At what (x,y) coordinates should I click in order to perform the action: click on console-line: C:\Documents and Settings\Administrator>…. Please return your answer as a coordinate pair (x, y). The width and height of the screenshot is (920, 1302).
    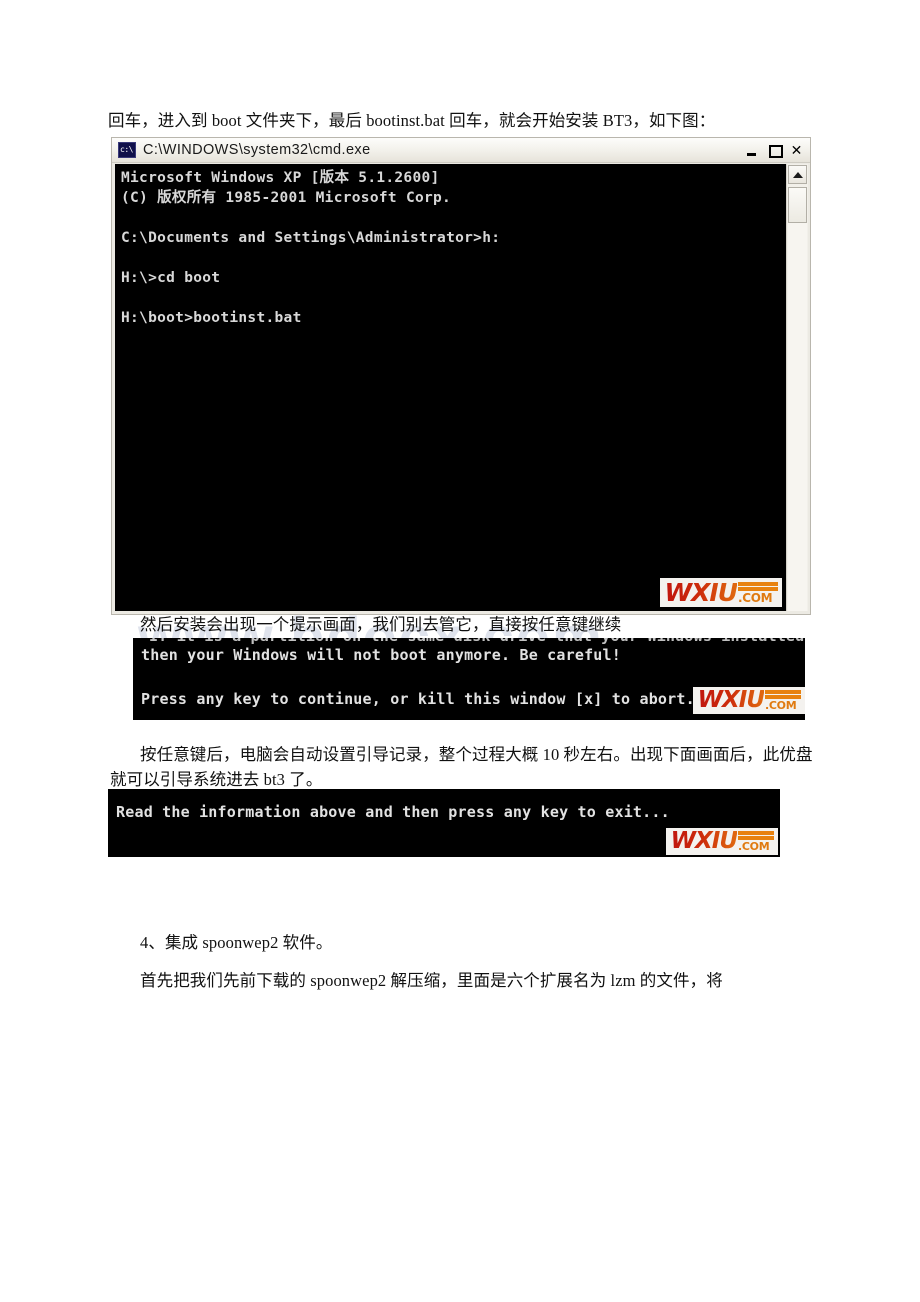
    Looking at the image, I should click on (311, 238).